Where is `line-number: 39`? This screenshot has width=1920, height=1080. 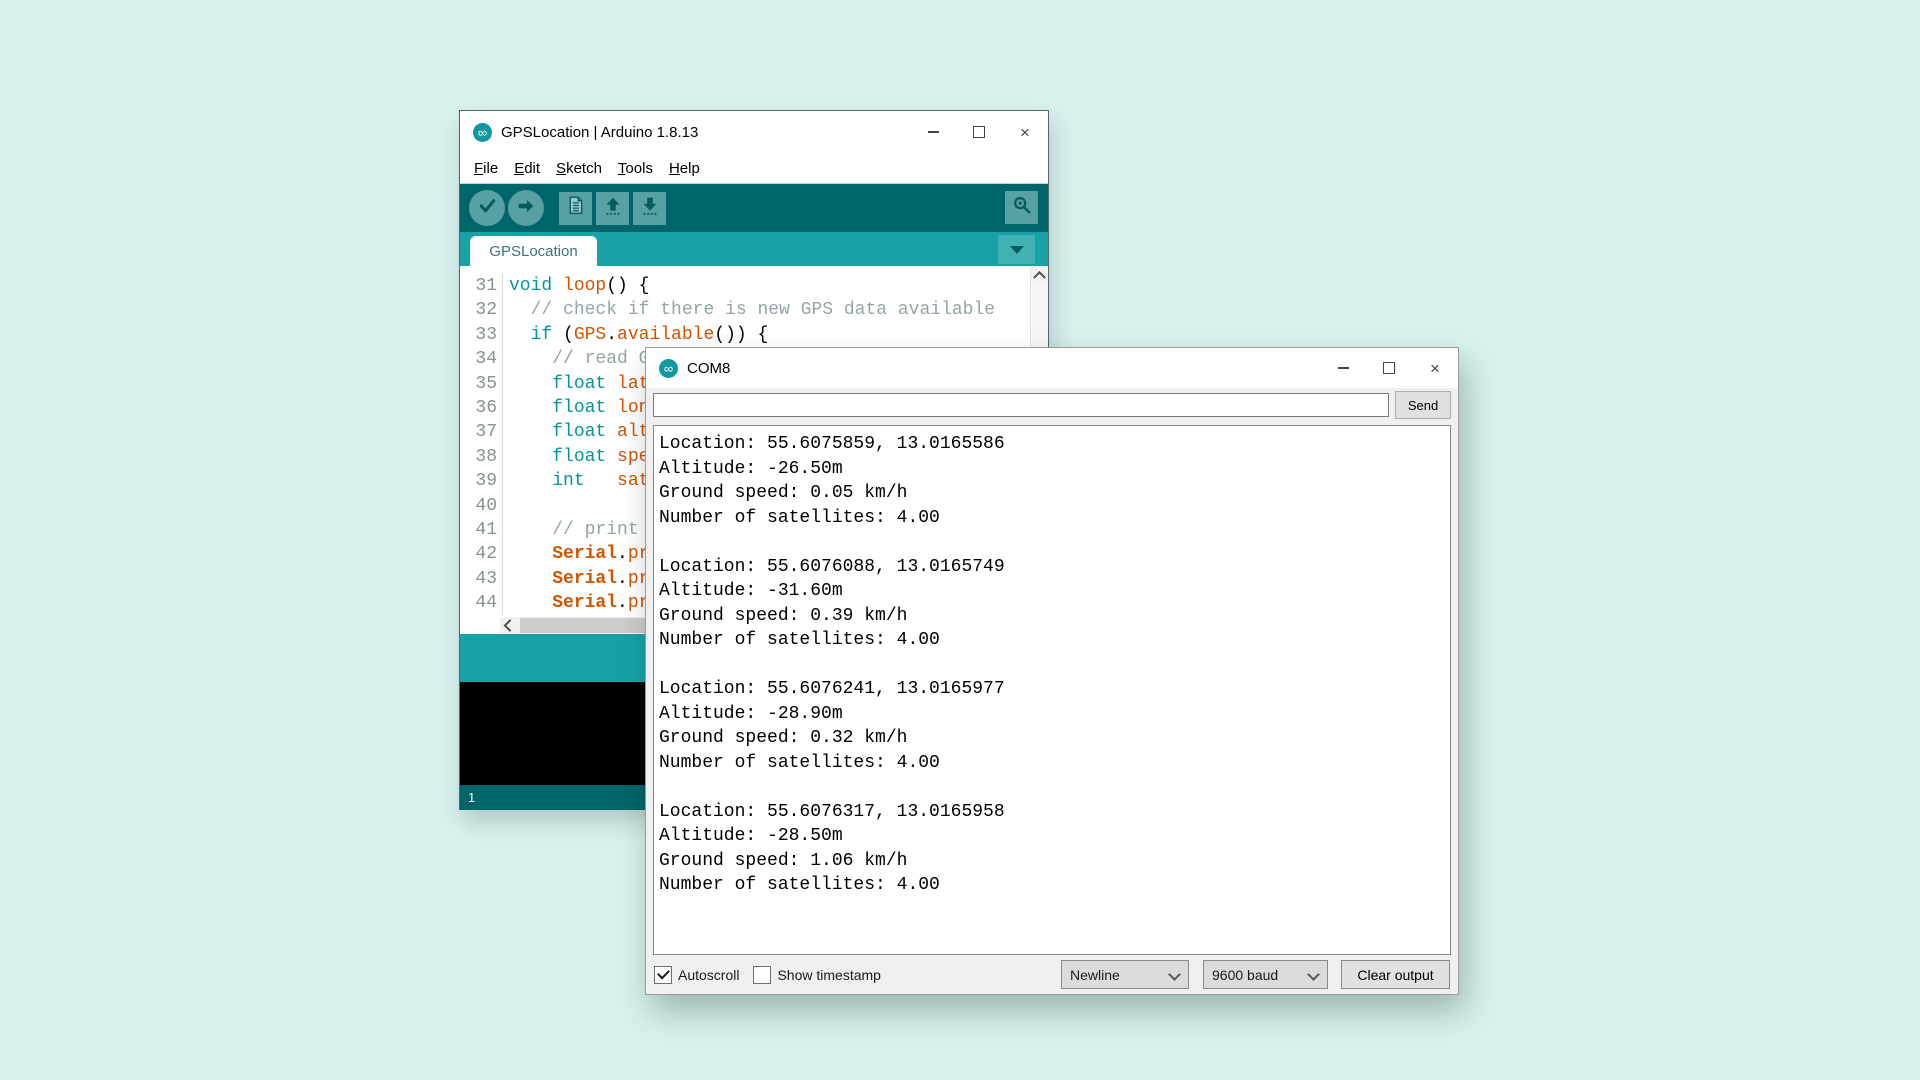
line-number: 39 is located at coordinates (481, 481).